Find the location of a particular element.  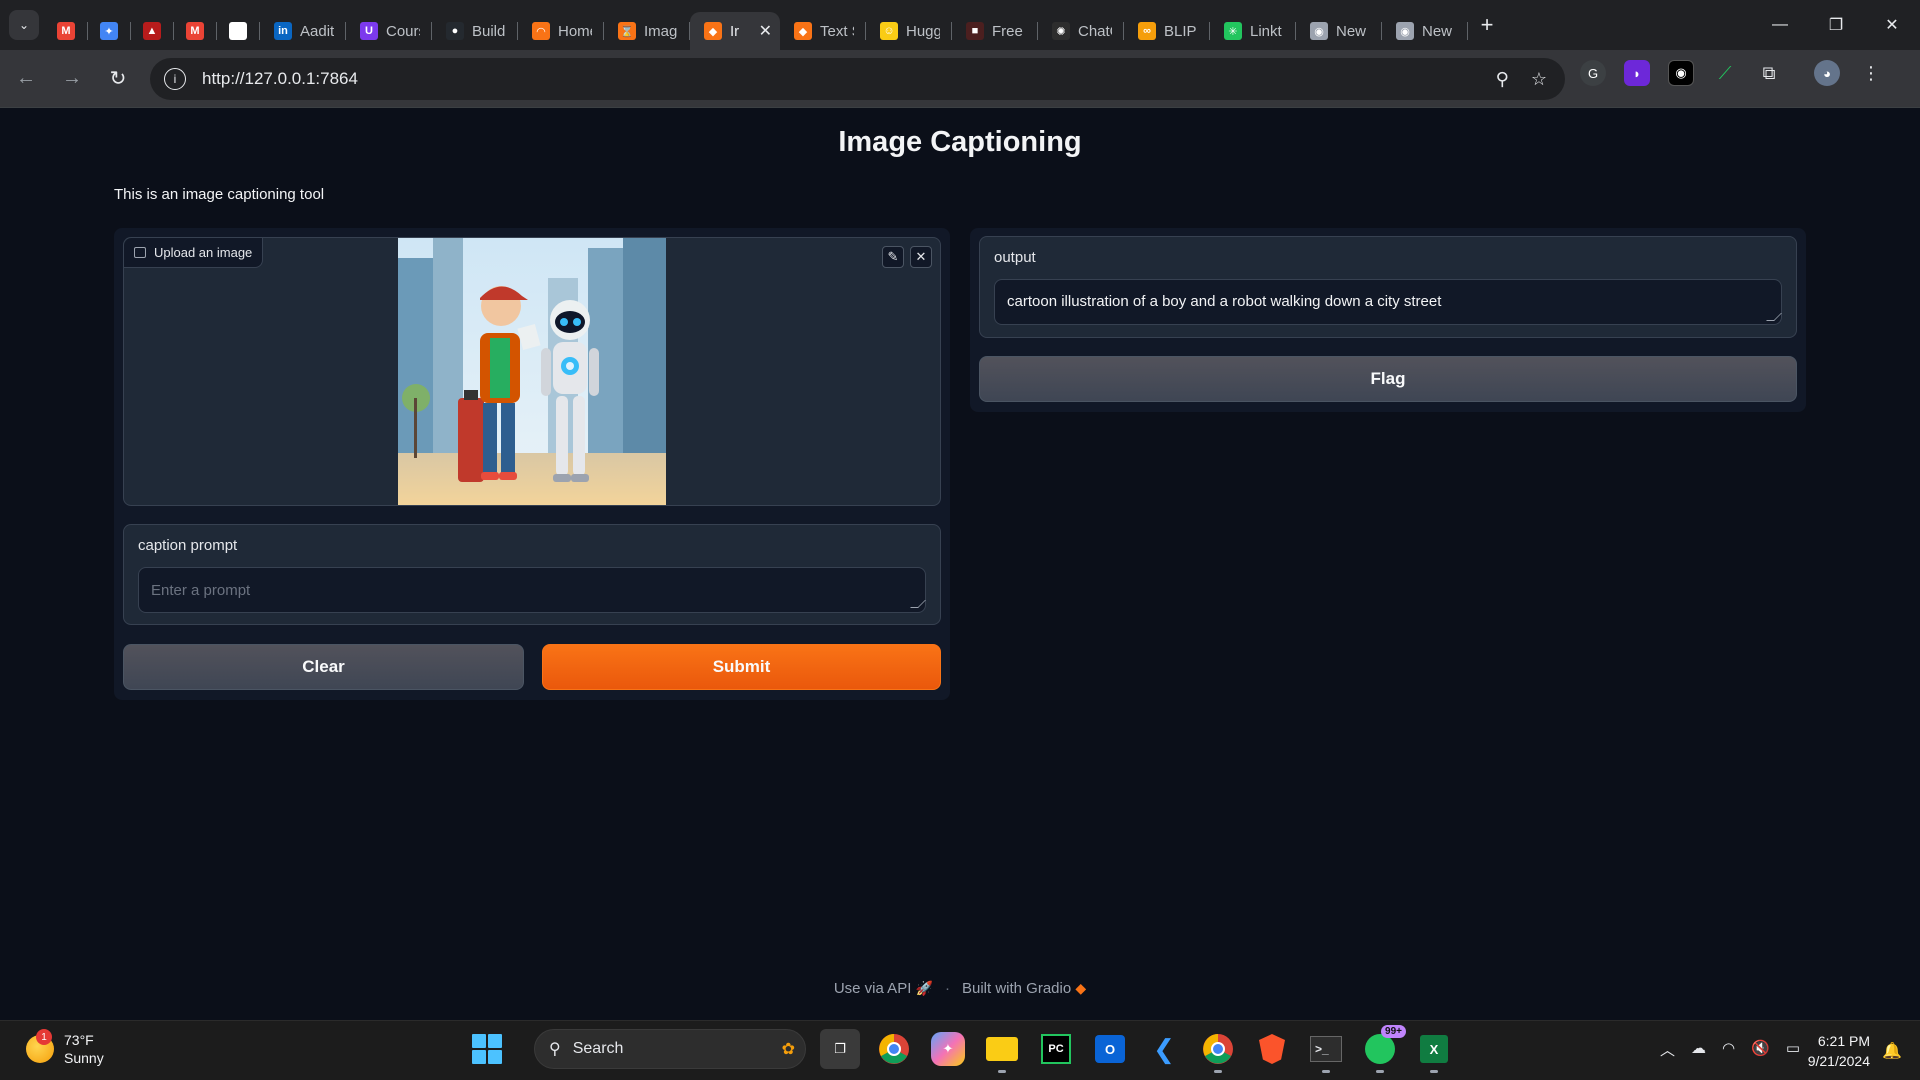

api-link-text: Use via API is located at coordinates (873, 988).